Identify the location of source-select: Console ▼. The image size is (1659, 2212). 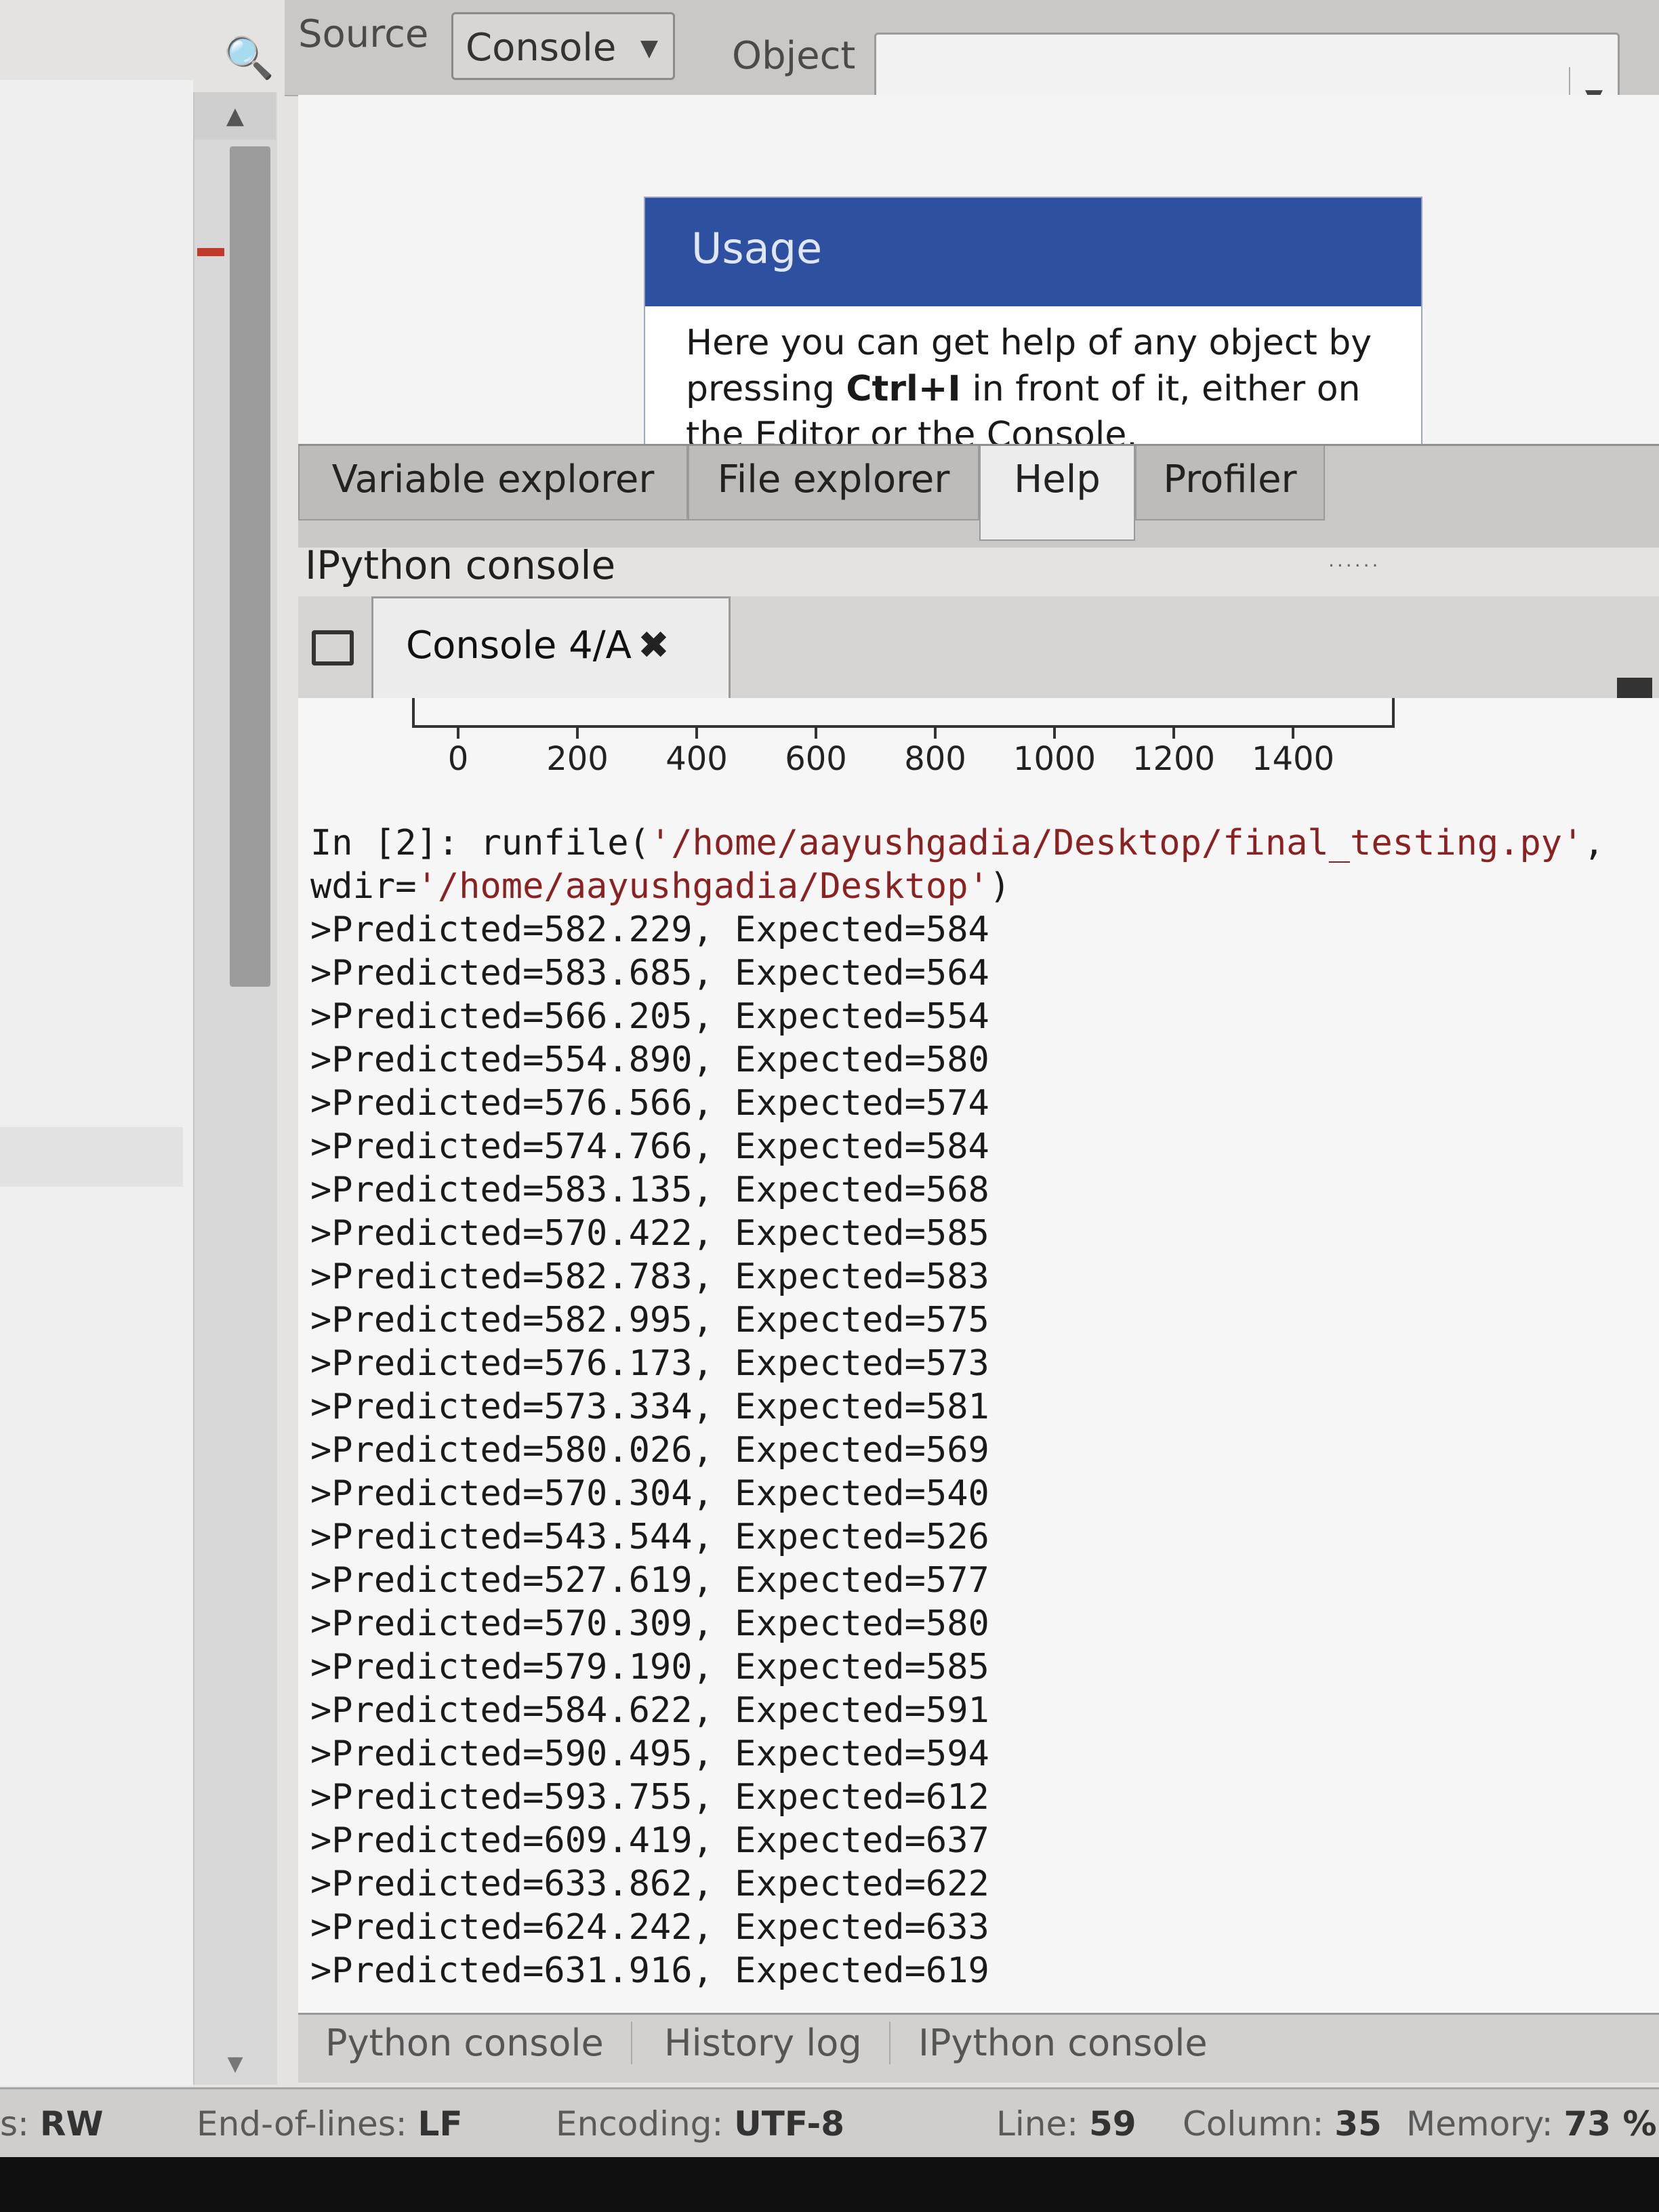
(563, 46).